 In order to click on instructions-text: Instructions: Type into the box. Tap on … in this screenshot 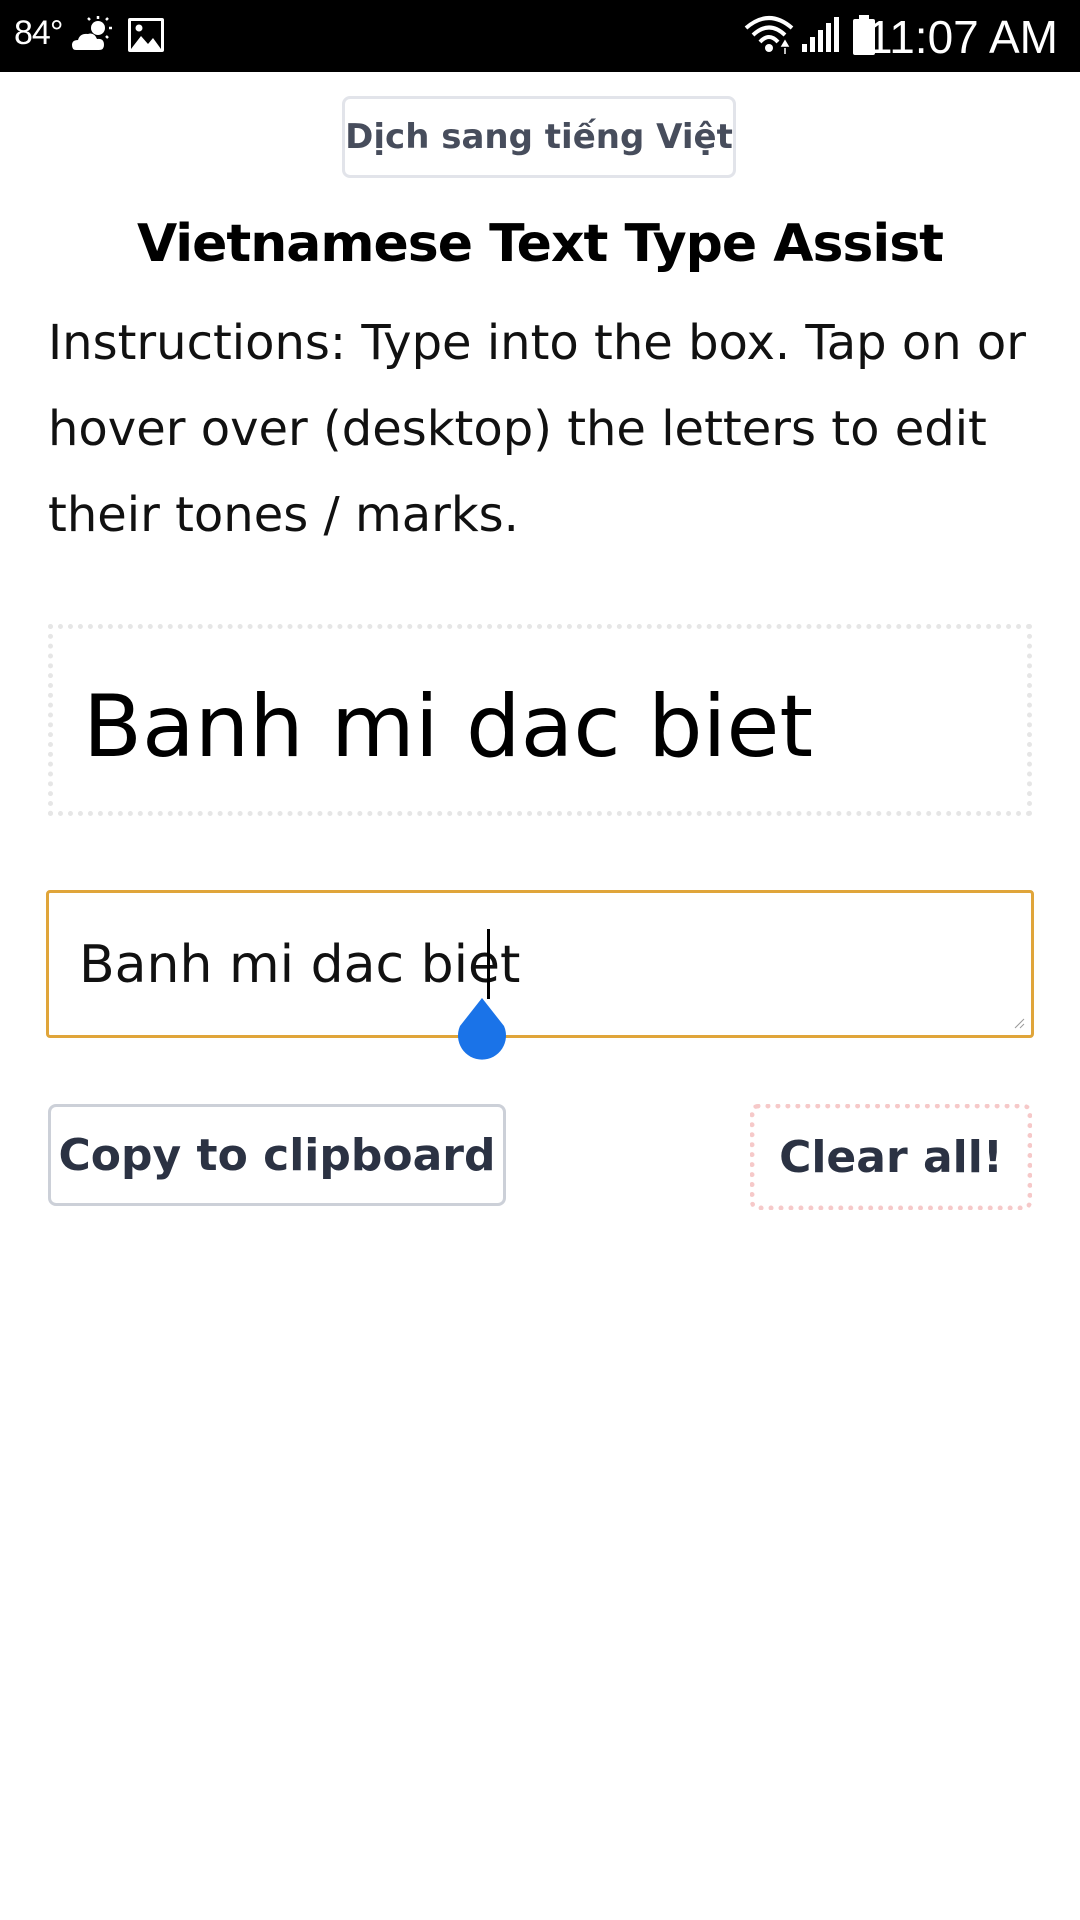, I will do `click(537, 429)`.